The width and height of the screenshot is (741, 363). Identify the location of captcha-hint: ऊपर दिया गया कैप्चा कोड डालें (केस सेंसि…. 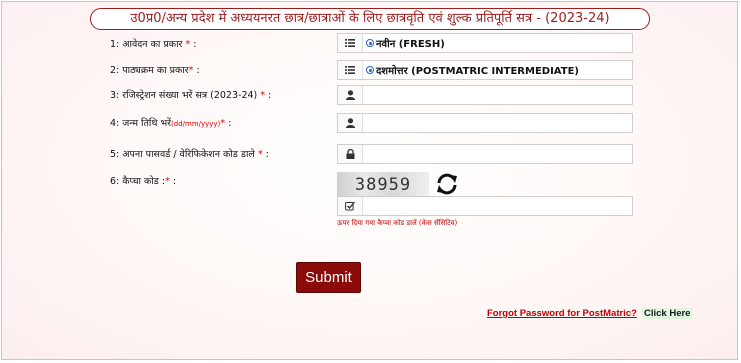
(397, 223).